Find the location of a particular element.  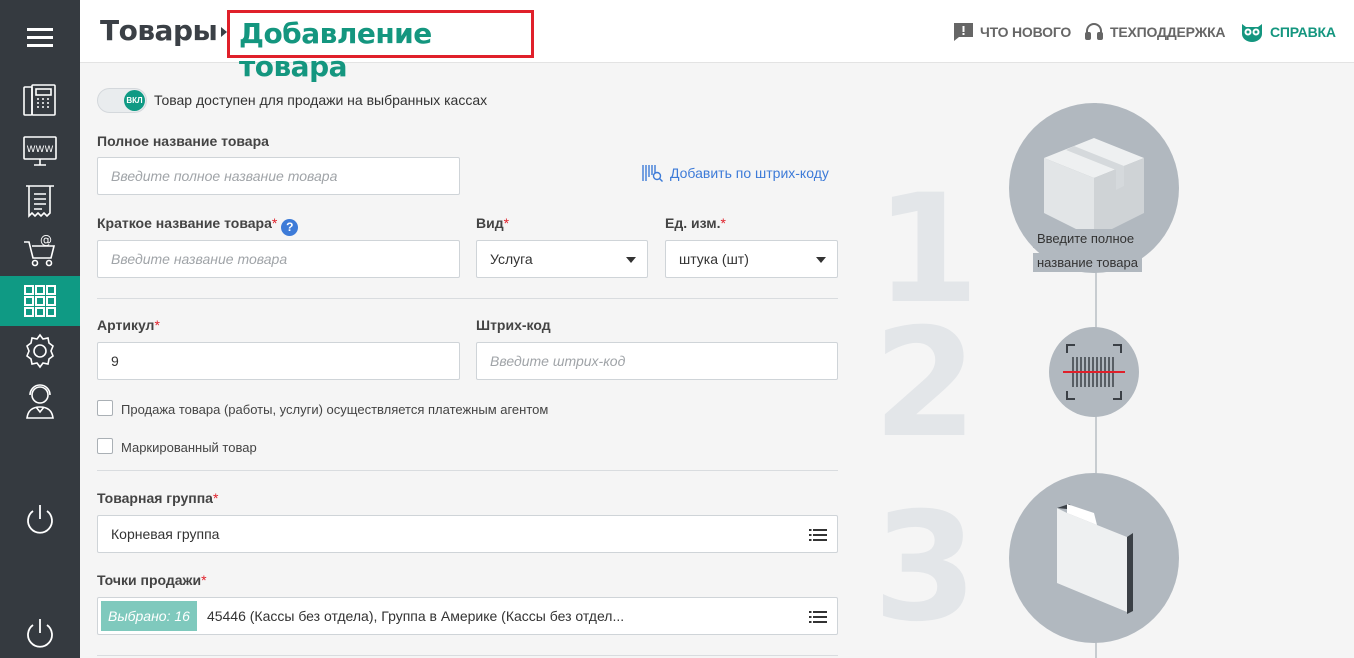

menu-toggle is located at coordinates (40, 37).